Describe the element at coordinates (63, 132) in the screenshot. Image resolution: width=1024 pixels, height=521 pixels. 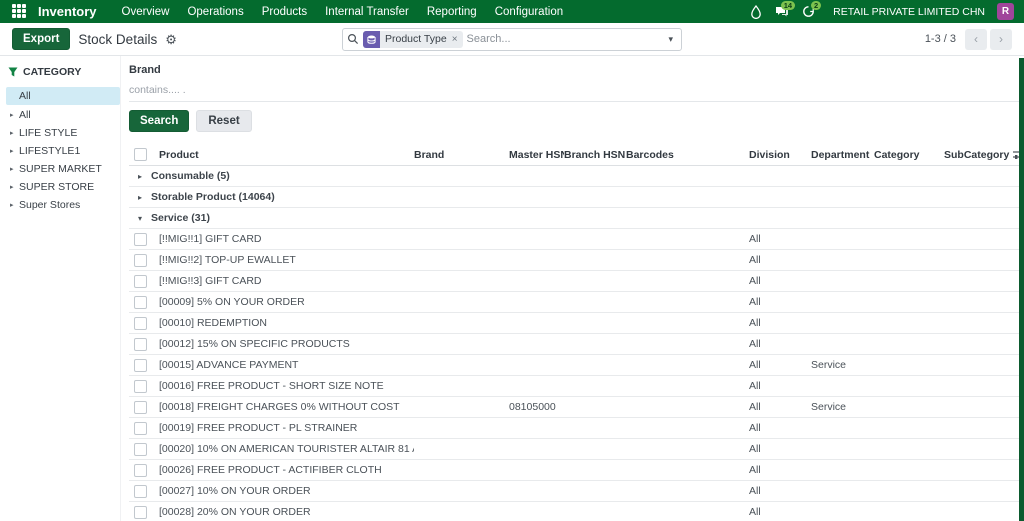
I see `sidebar-category-item: ▸ LIFE STYLE` at that location.